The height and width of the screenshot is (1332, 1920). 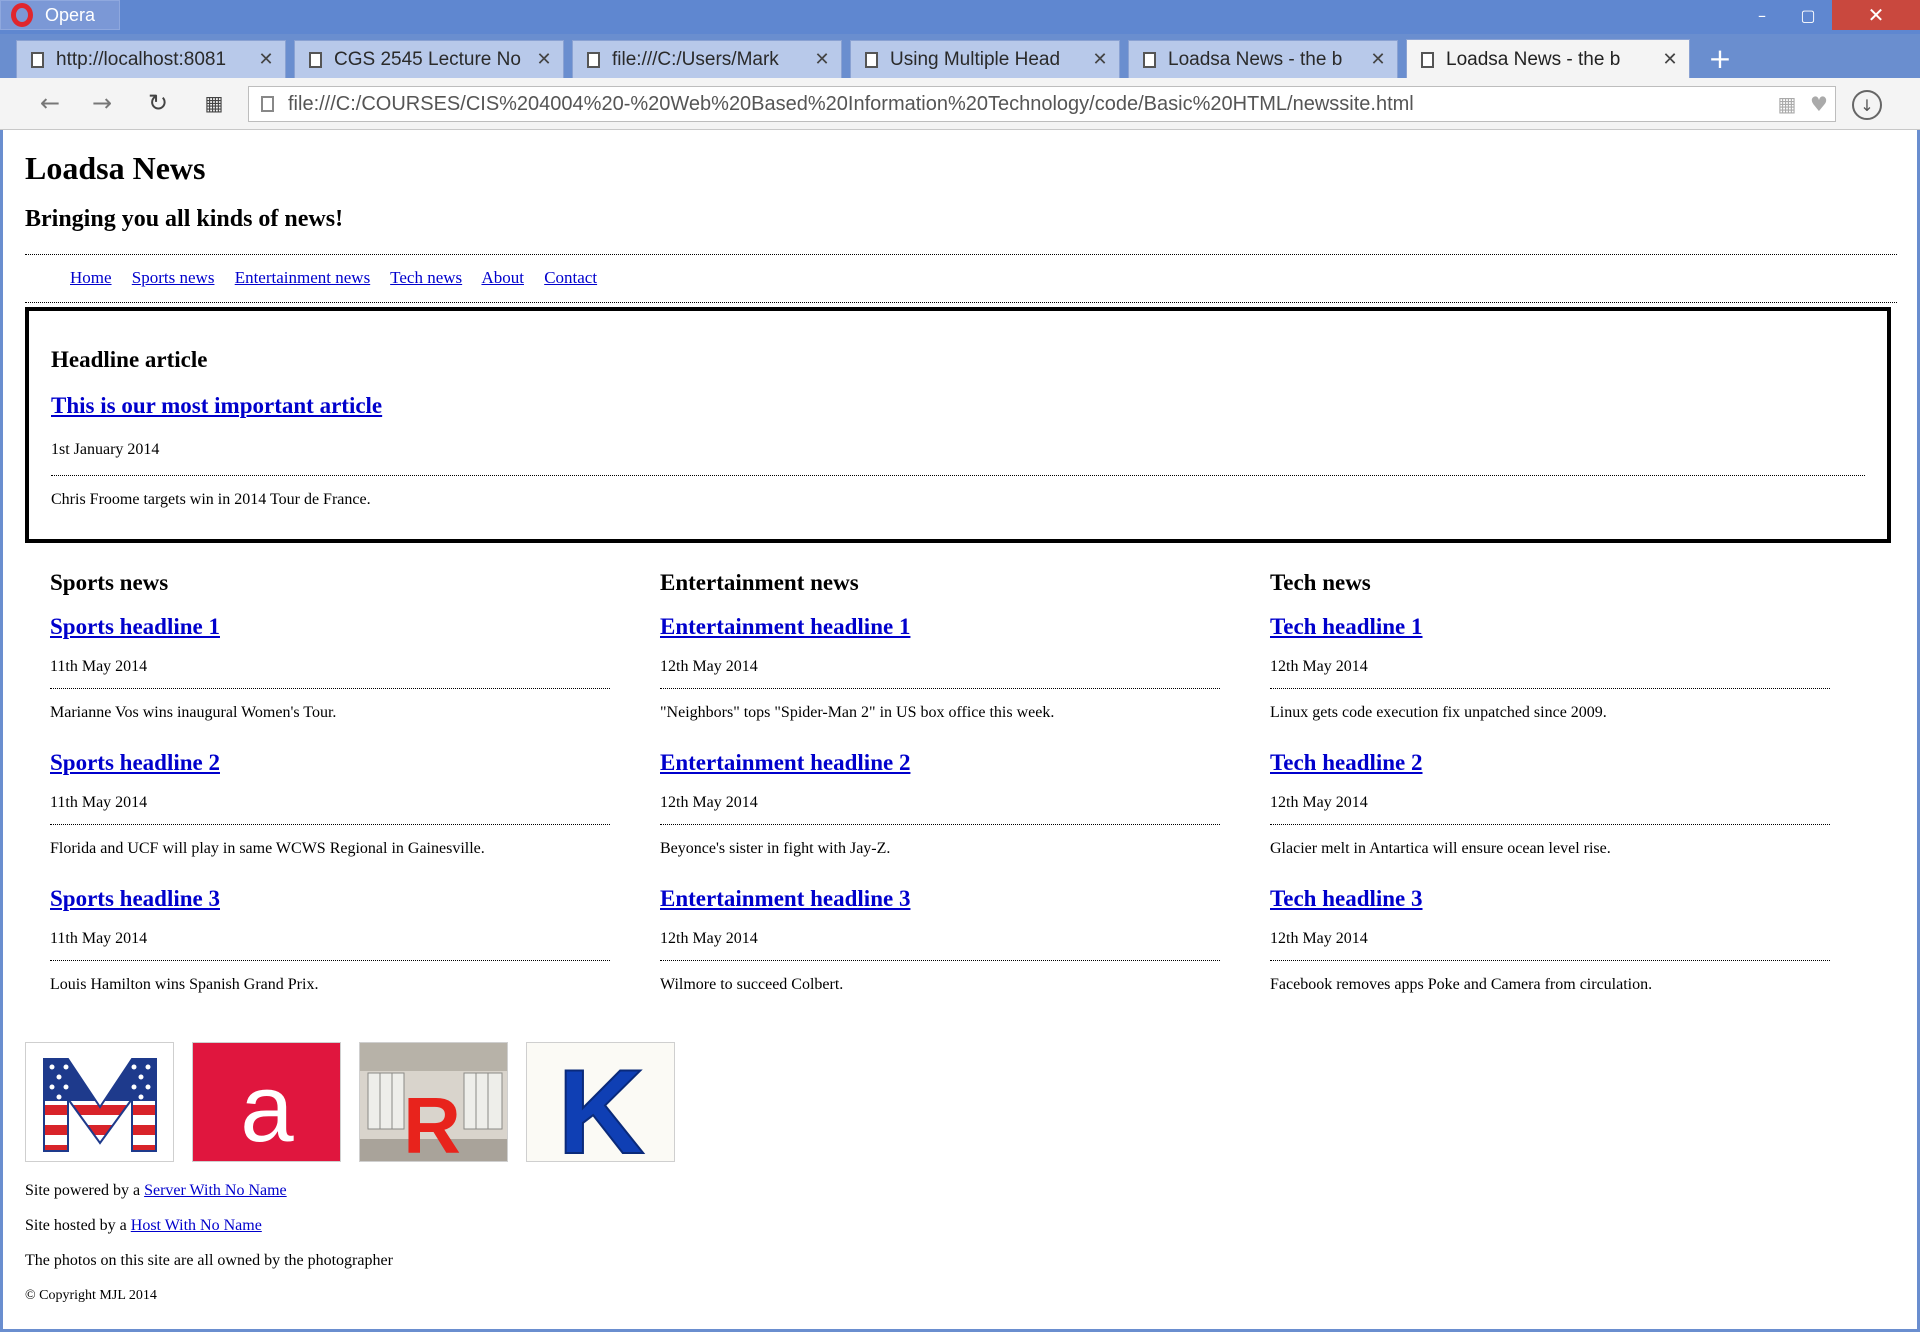 What do you see at coordinates (570, 277) in the screenshot?
I see `nav-contact-link: Contact` at bounding box center [570, 277].